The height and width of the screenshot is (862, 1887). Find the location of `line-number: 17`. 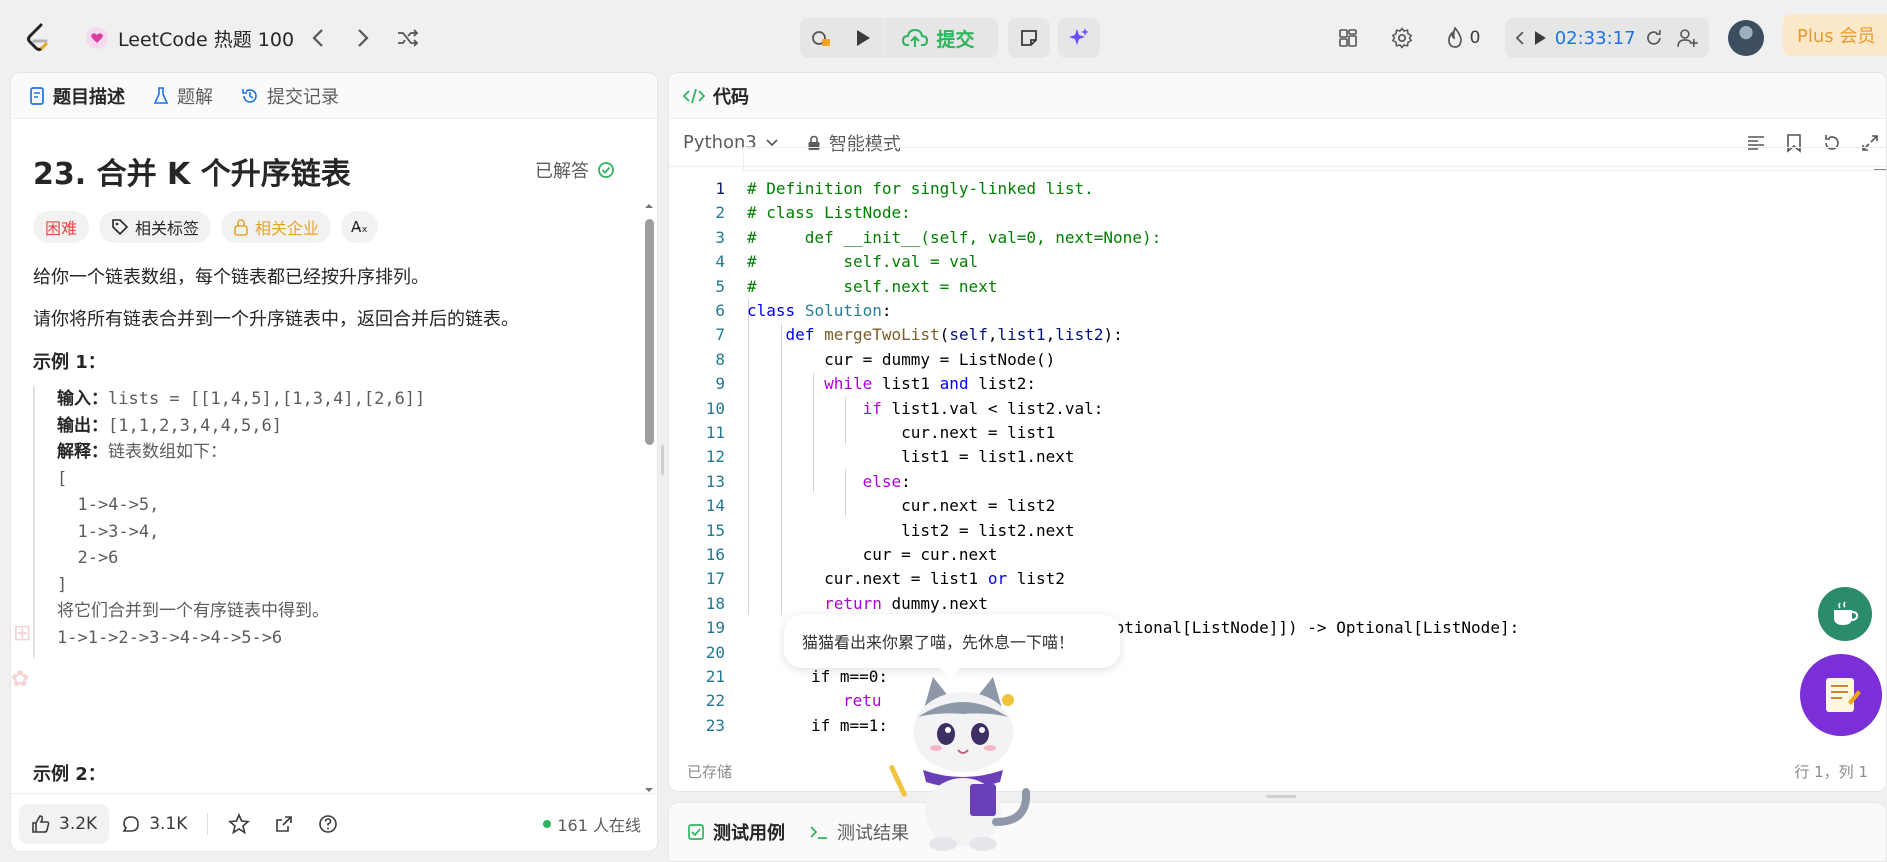

line-number: 17 is located at coordinates (715, 579).